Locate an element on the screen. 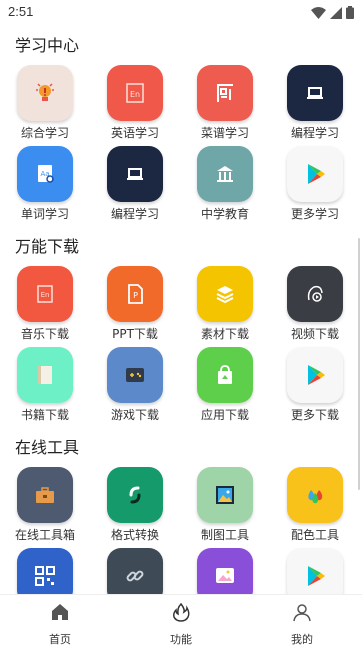  link-icon is located at coordinates (135, 571).